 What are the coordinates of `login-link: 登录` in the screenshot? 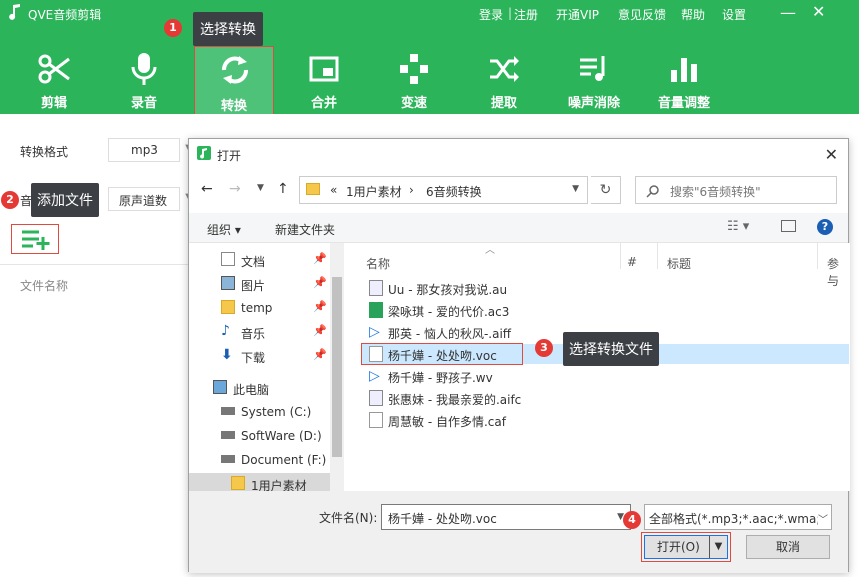 It's located at (491, 14).